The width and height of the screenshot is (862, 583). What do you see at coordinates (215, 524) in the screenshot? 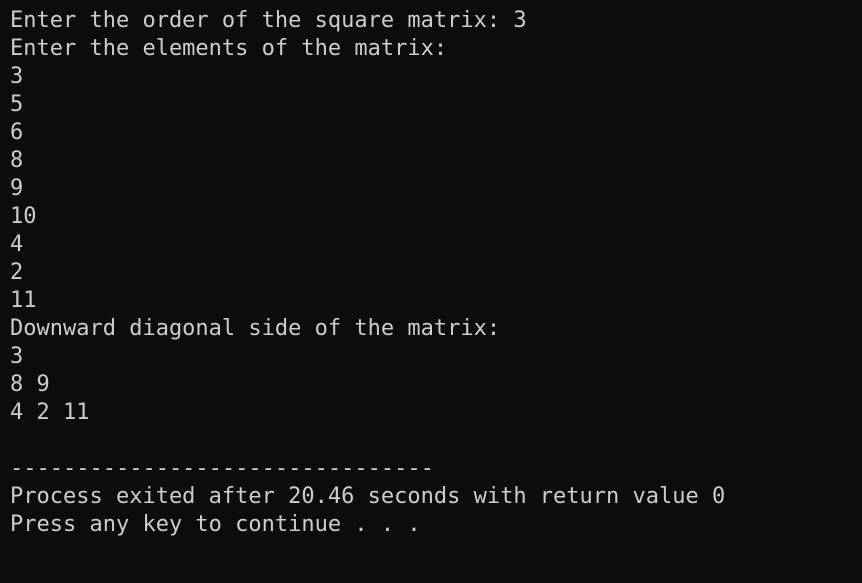
I see `press-any-key-line: Press any key to continue . . .` at bounding box center [215, 524].